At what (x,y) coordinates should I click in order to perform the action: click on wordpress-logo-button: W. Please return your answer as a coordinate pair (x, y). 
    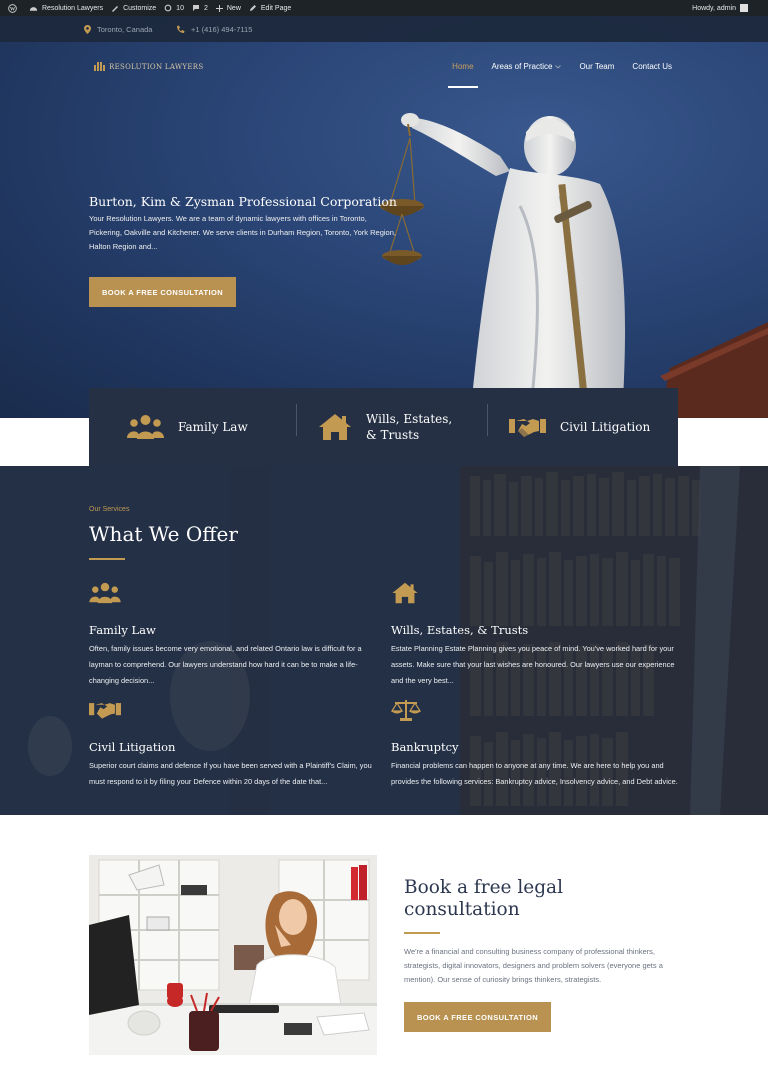
    Looking at the image, I should click on (14, 8).